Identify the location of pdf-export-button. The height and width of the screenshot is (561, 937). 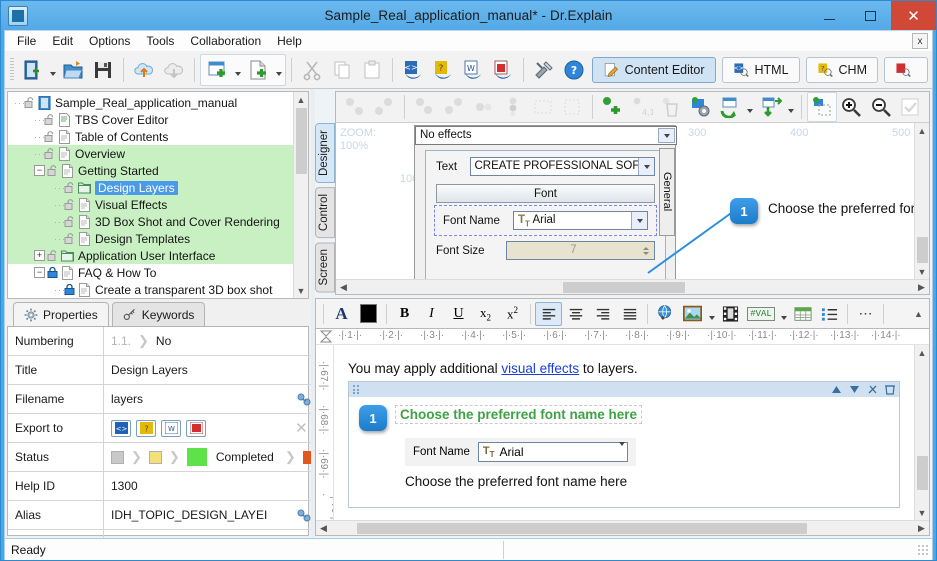
(906, 69).